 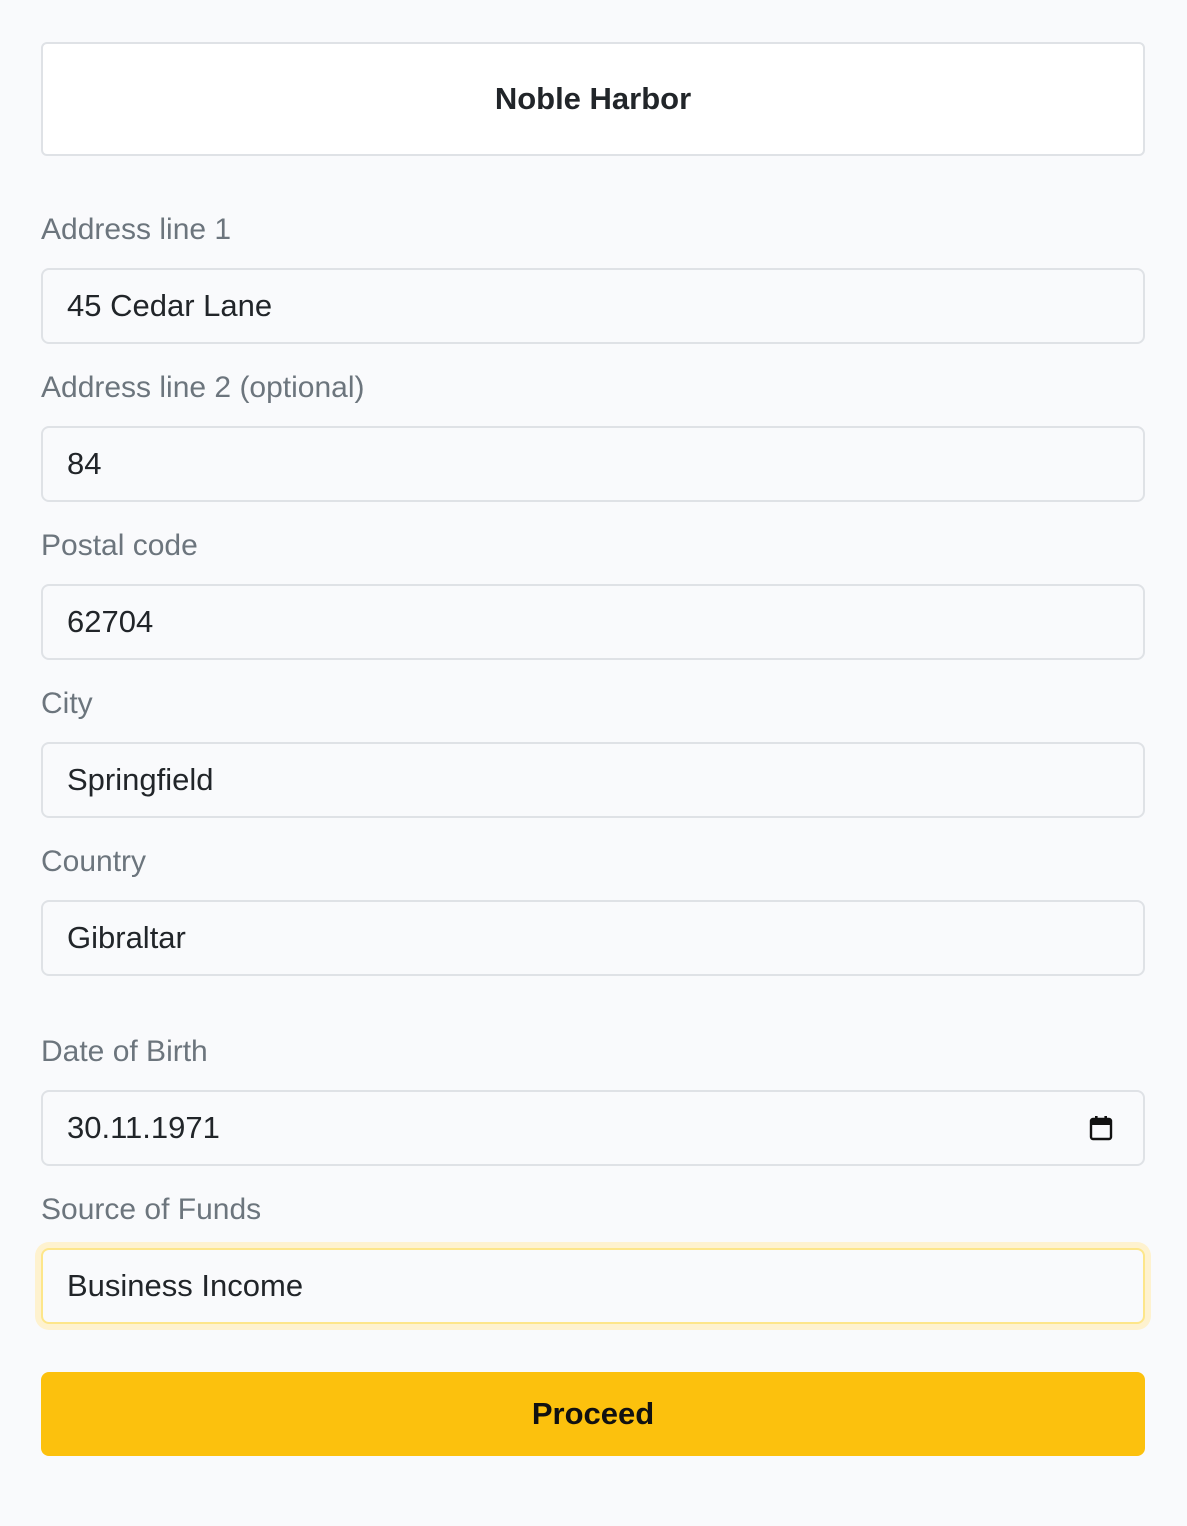 What do you see at coordinates (593, 306) in the screenshot?
I see `address-line-1-input: 45 Cedar Lane` at bounding box center [593, 306].